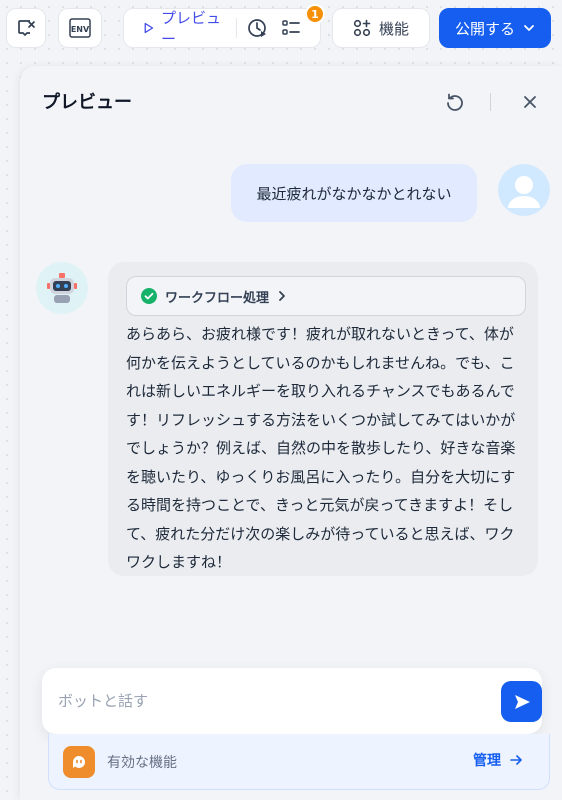  I want to click on chat-input-box, so click(292, 701).